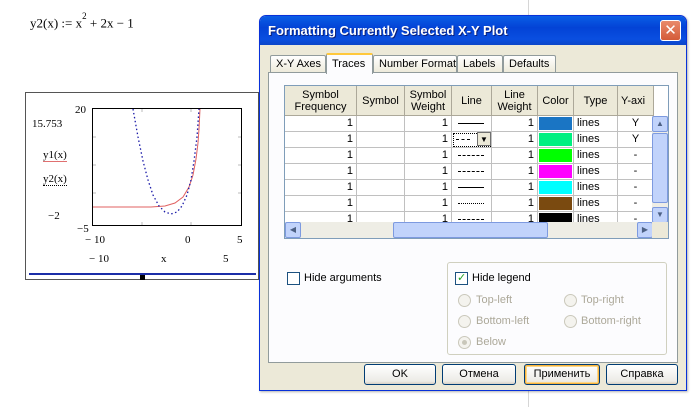 This screenshot has height=407, width=699. Describe the element at coordinates (461, 278) in the screenshot. I see `hide-legend-checkbox` at that location.